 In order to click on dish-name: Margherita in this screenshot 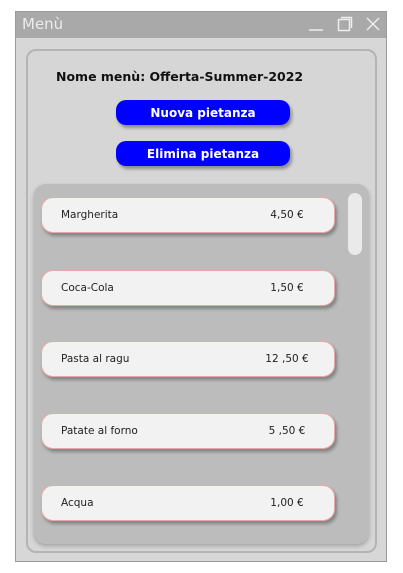, I will do `click(90, 215)`.